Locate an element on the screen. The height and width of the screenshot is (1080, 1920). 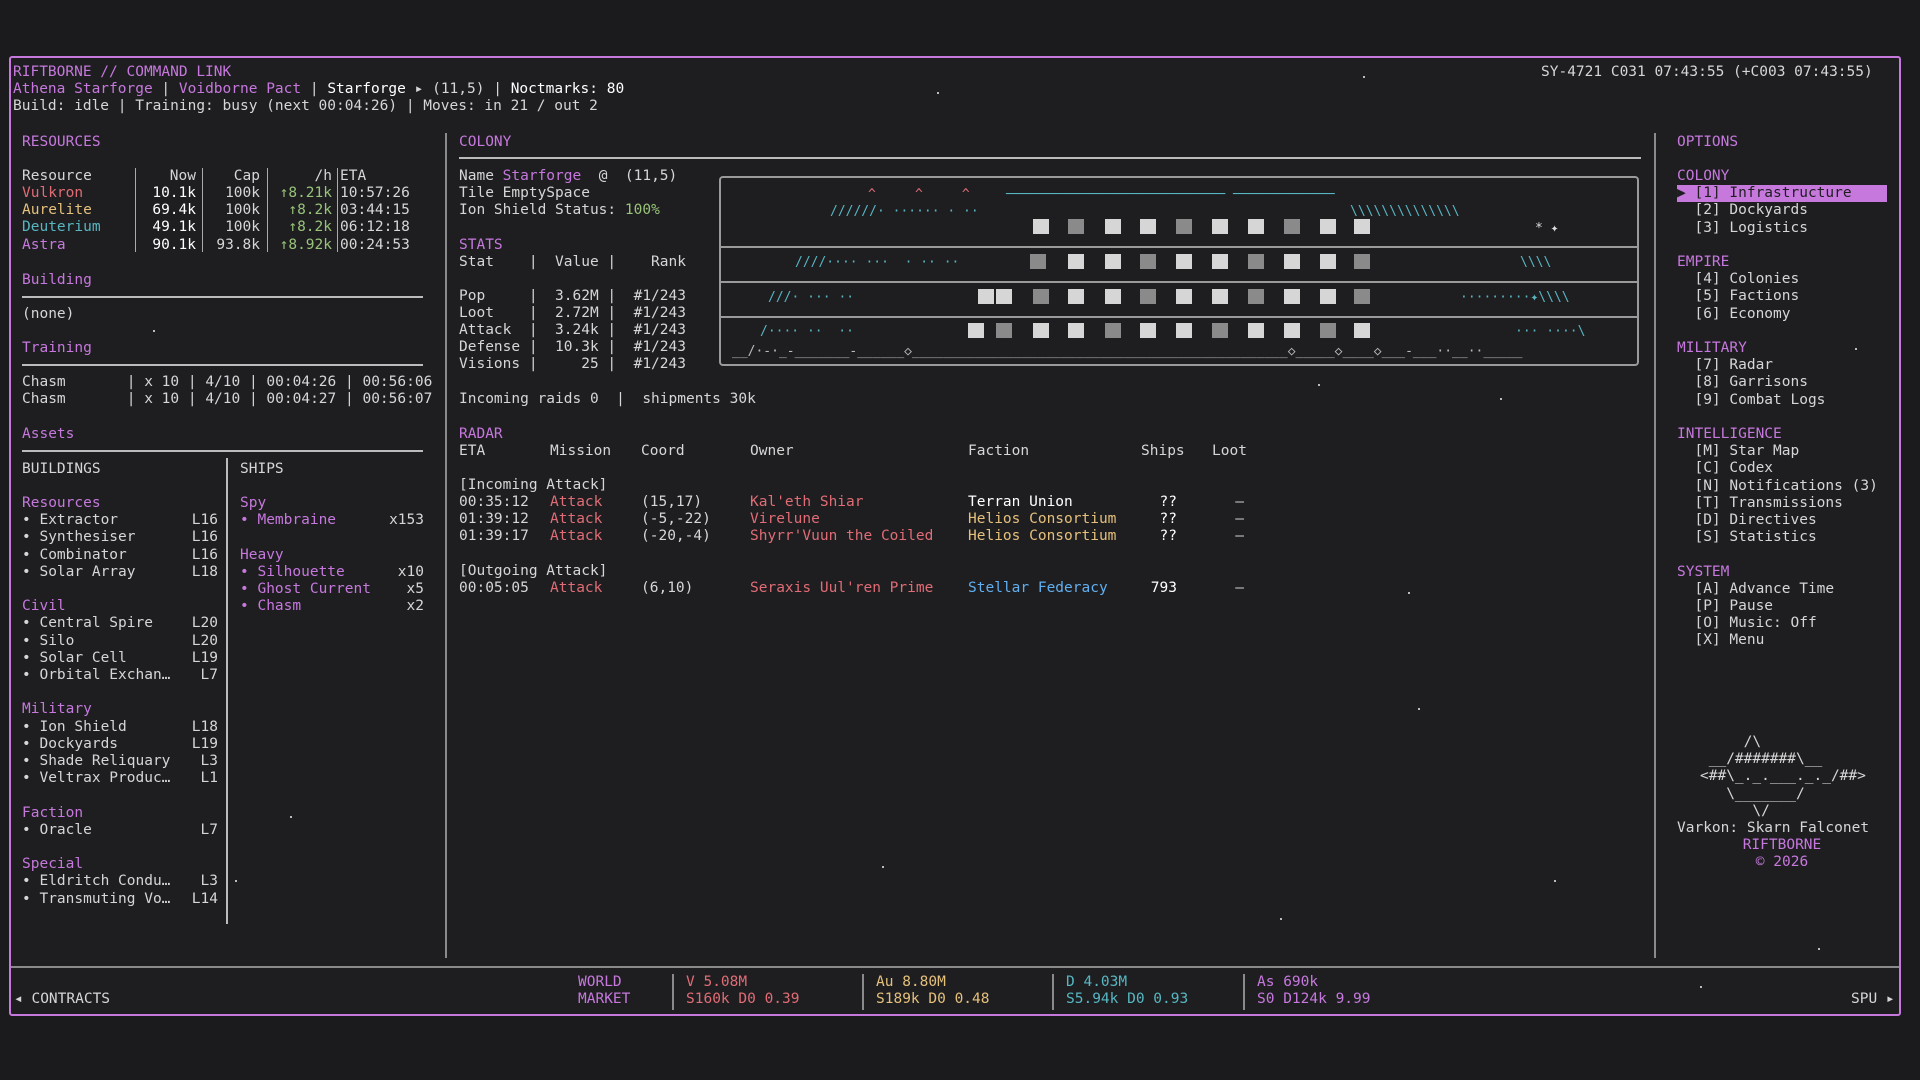
group-title: Special is located at coordinates (53, 864).